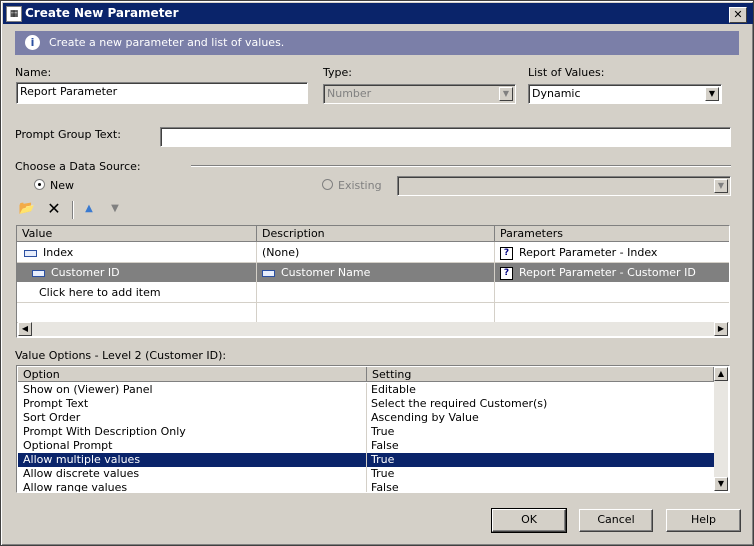 The height and width of the screenshot is (546, 754). I want to click on row-parameters-text: Report Parameter - Index, so click(588, 252).